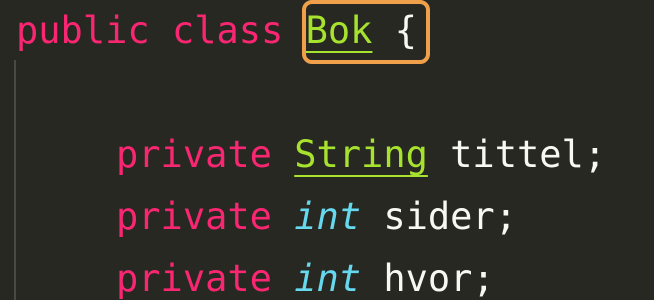 The width and height of the screenshot is (654, 300). What do you see at coordinates (83, 30) in the screenshot?
I see `keyword-public: public` at bounding box center [83, 30].